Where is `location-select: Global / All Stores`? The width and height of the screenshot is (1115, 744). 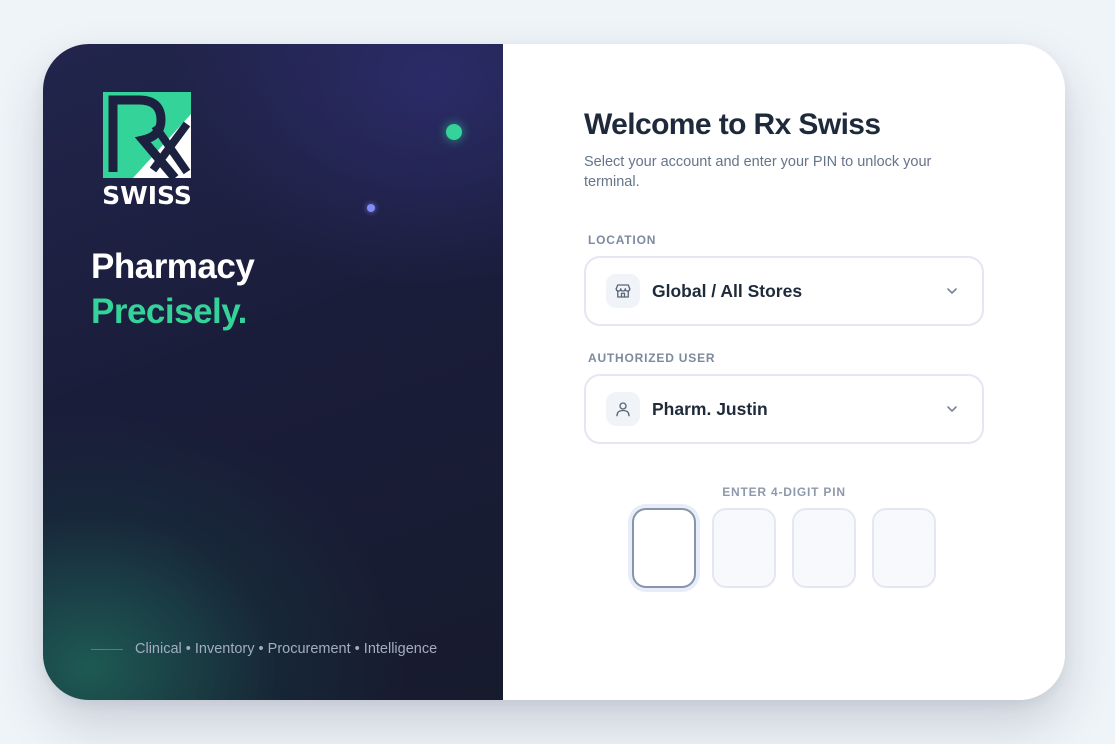
location-select: Global / All Stores is located at coordinates (784, 291).